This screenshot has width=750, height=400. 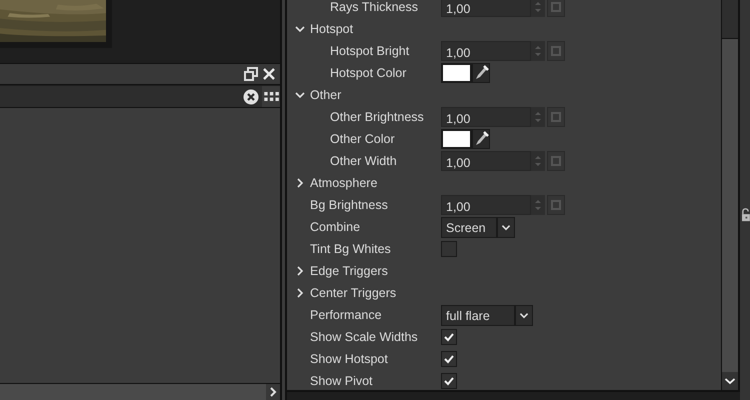 I want to click on grid-icon, so click(x=271, y=96).